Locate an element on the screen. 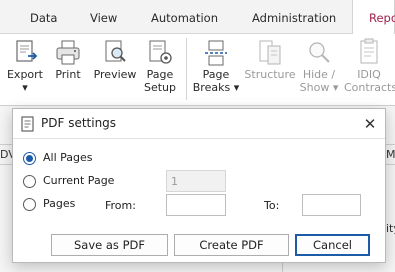 This screenshot has height=272, width=395. from-page-input is located at coordinates (196, 205).